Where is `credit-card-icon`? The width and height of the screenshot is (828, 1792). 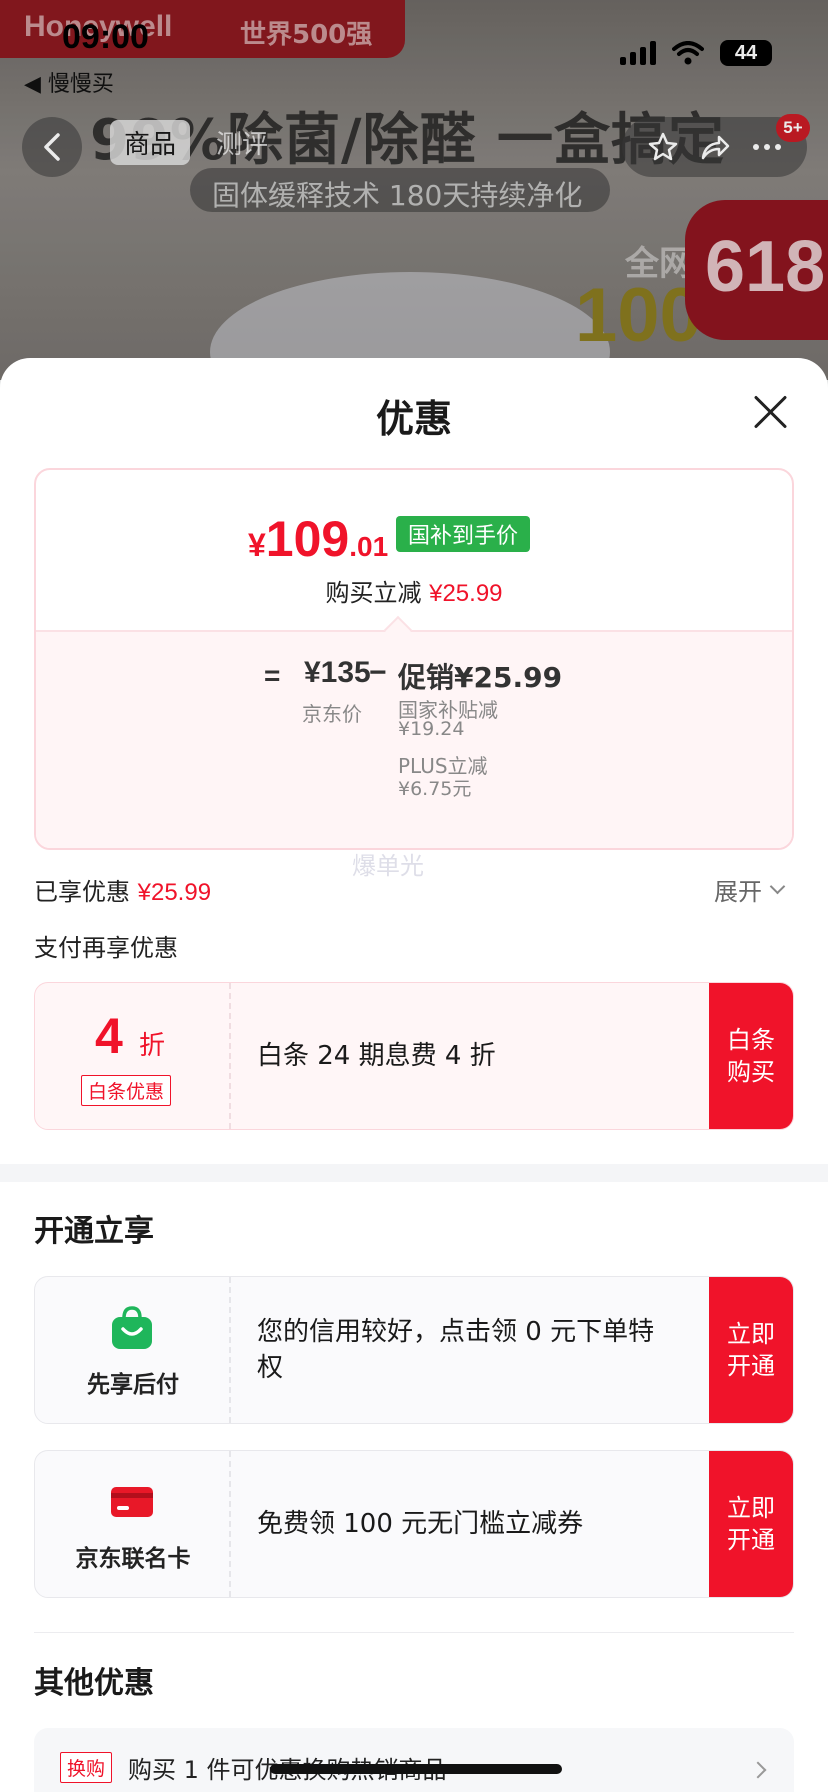
credit-card-icon is located at coordinates (132, 1502).